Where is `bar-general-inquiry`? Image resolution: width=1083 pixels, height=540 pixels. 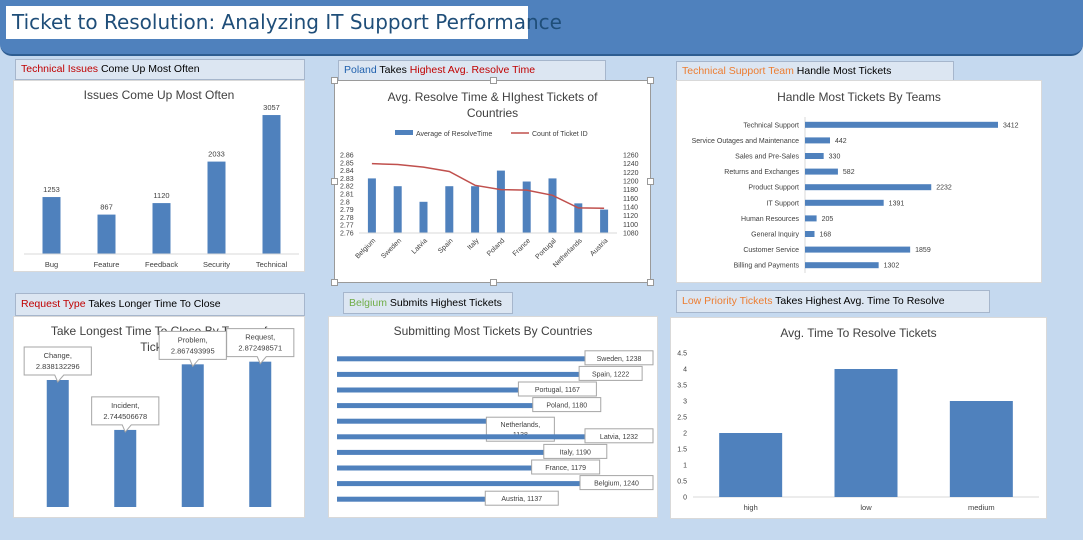
bar-general-inquiry is located at coordinates (810, 234).